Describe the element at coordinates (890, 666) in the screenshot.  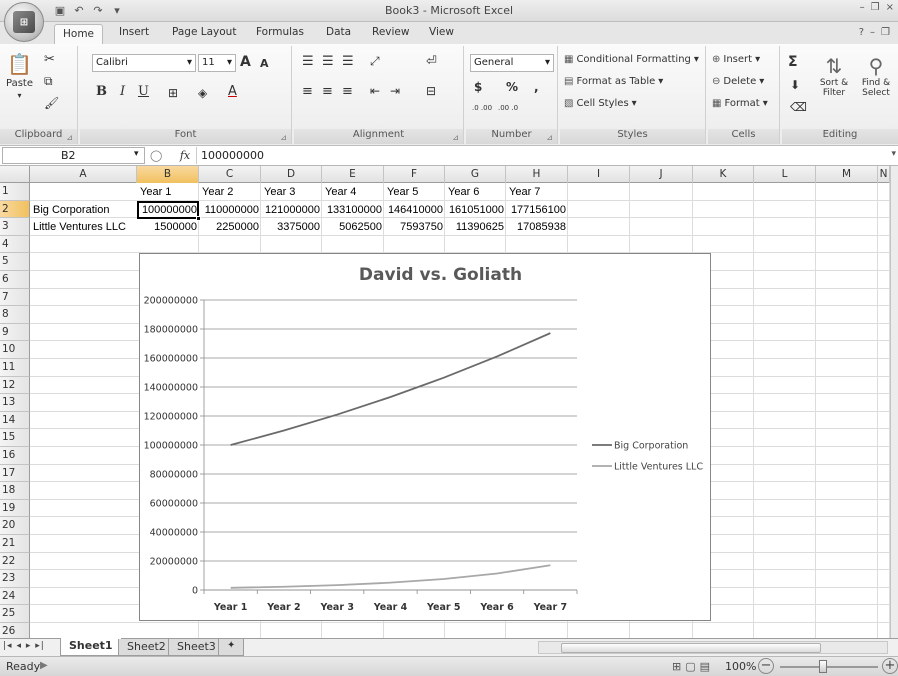
I see `zoom-in-button: +` at that location.